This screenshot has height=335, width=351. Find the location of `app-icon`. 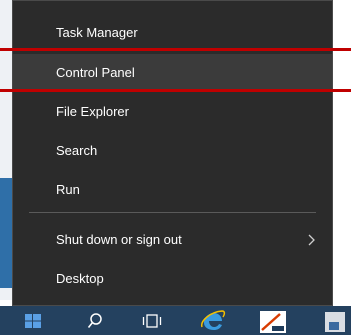

app-icon is located at coordinates (333, 320).